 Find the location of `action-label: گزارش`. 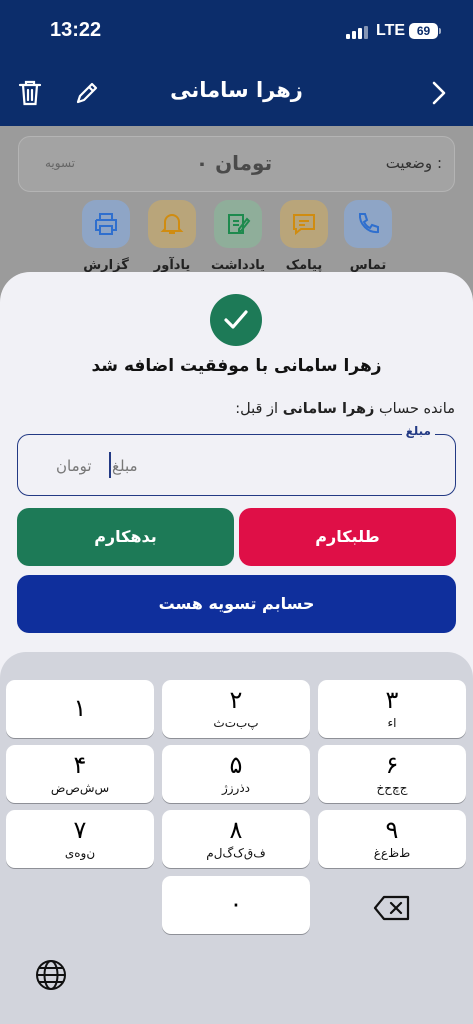

action-label: گزارش is located at coordinates (106, 265).